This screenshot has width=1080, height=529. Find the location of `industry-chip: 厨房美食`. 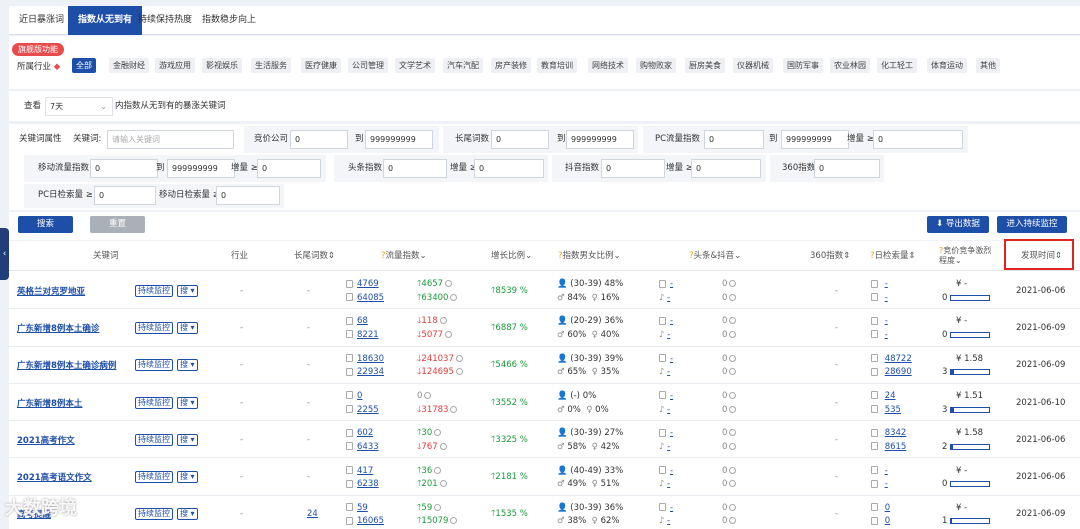

industry-chip: 厨房美食 is located at coordinates (705, 65).